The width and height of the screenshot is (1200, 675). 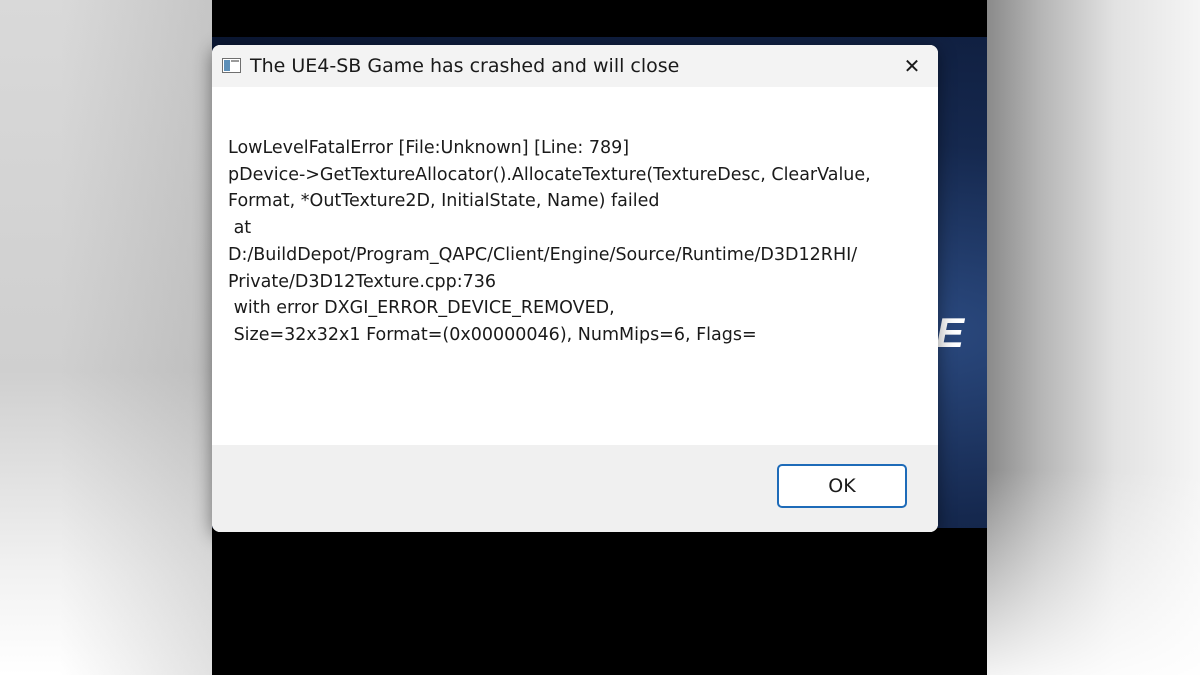 What do you see at coordinates (231, 65) in the screenshot?
I see `application-window-icon` at bounding box center [231, 65].